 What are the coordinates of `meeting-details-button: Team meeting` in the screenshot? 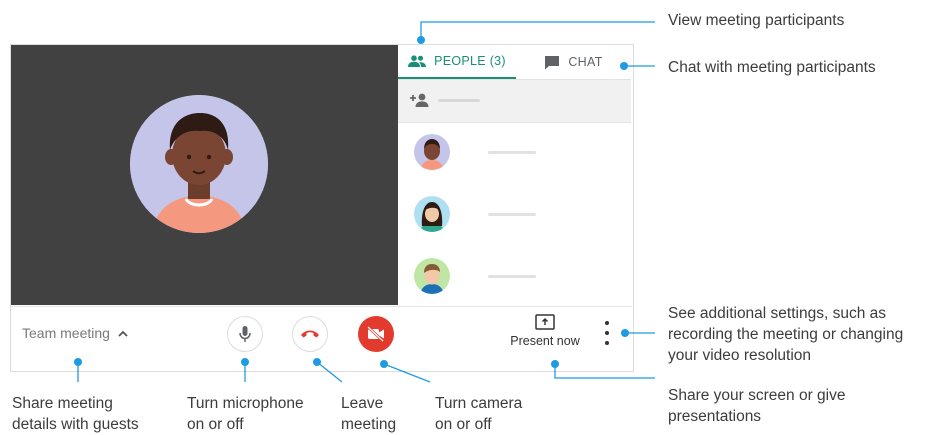 It's located at (75, 333).